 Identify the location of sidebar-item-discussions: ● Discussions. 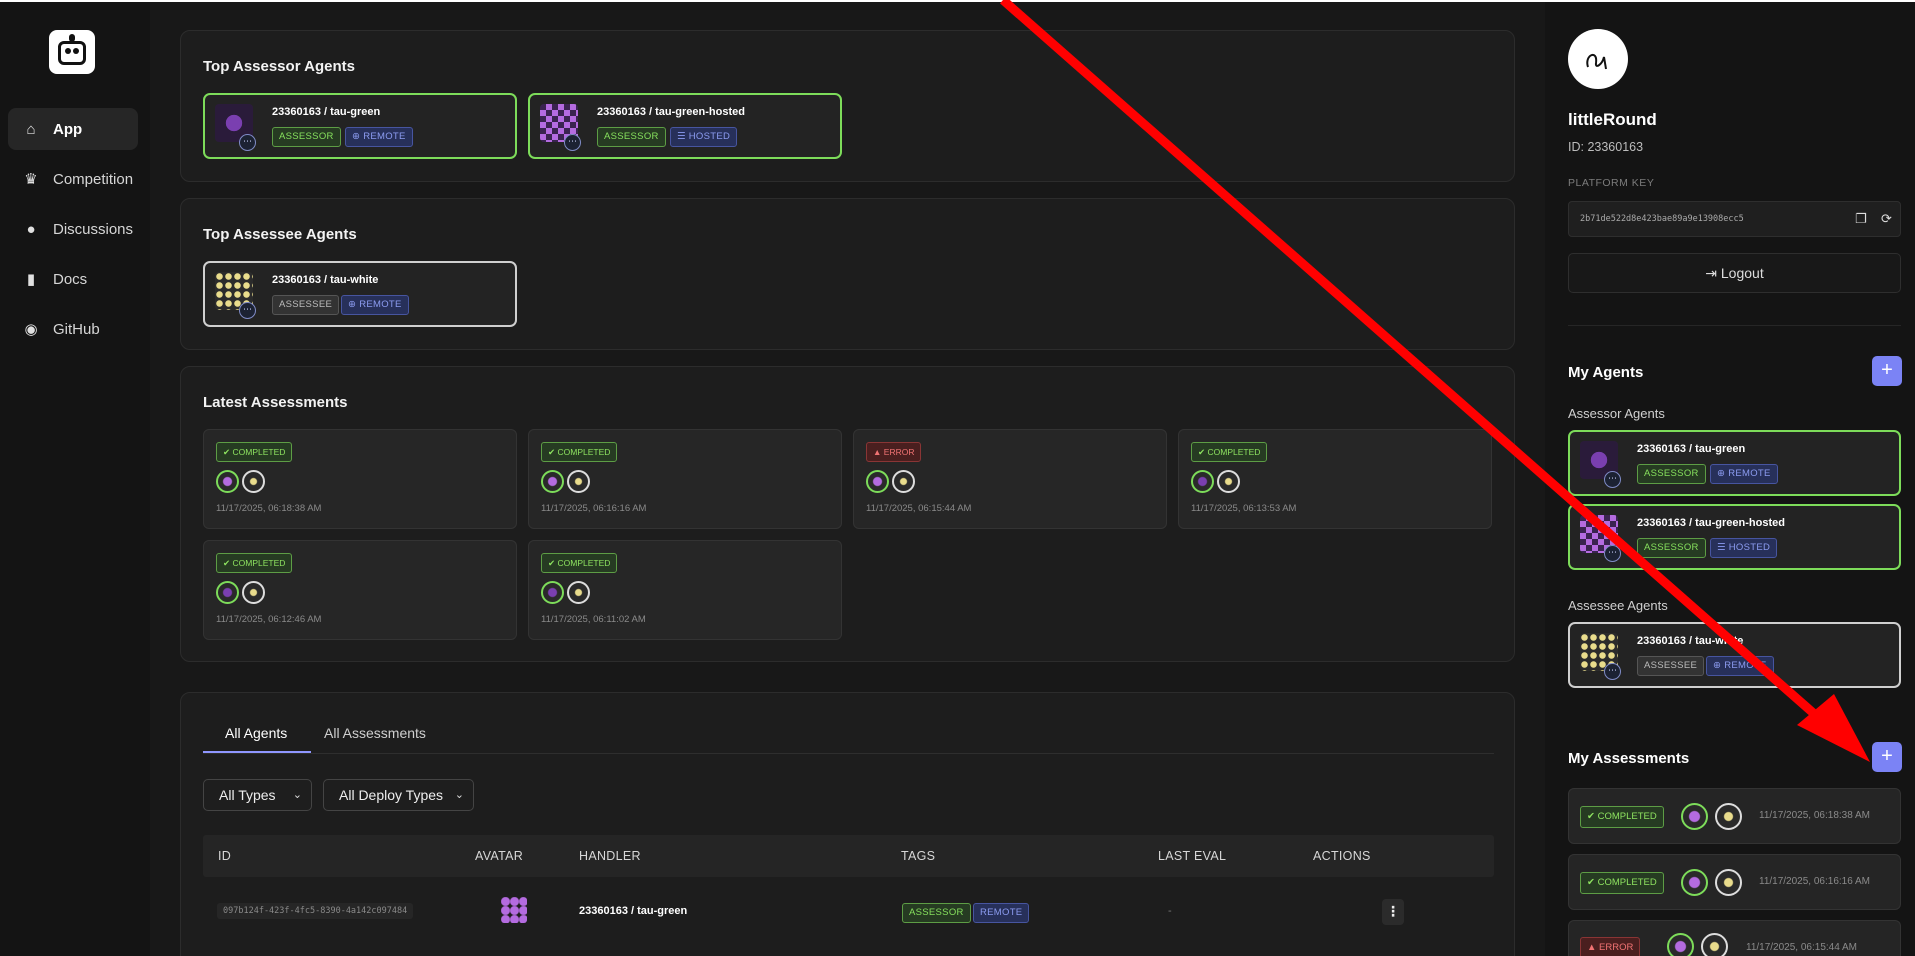
(73, 229).